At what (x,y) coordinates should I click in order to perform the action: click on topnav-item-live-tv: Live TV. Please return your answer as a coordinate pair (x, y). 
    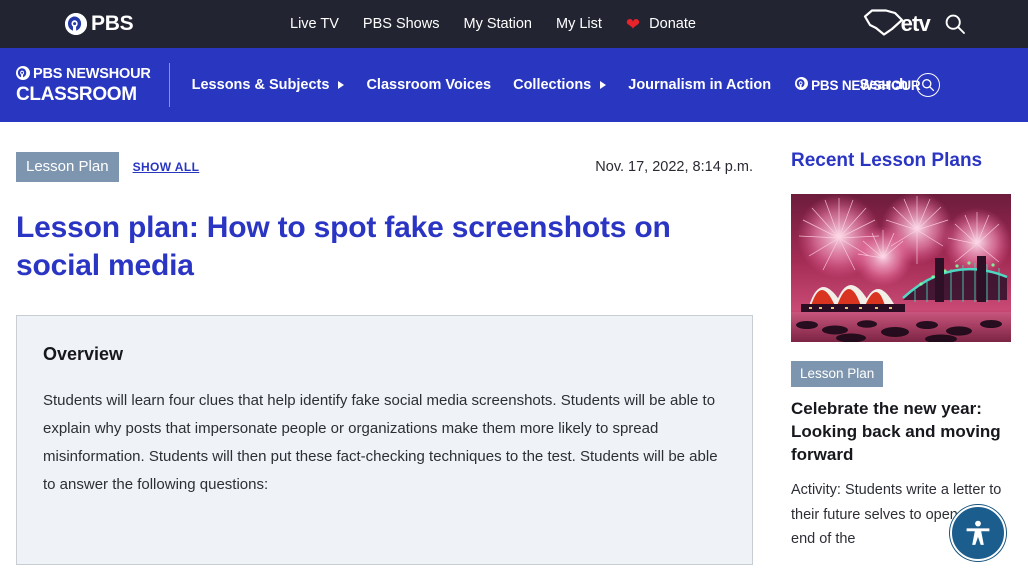
    Looking at the image, I should click on (314, 24).